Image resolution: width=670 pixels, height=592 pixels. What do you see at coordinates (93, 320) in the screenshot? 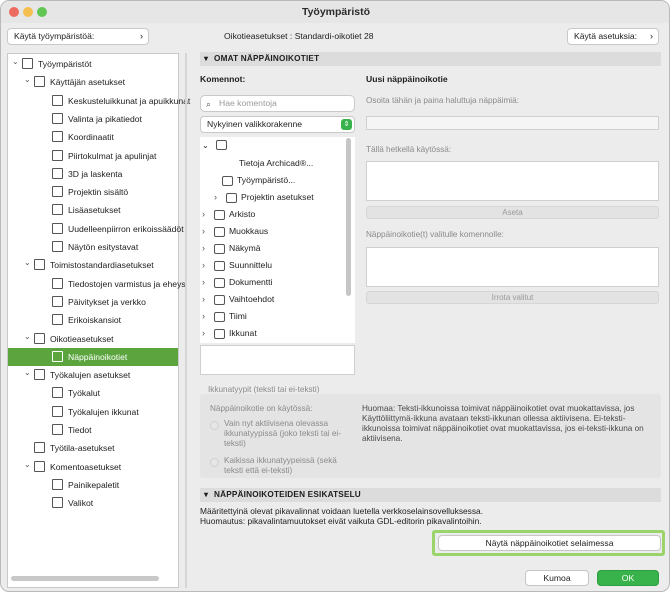
I see `tree-item: Erikoiskansiot` at bounding box center [93, 320].